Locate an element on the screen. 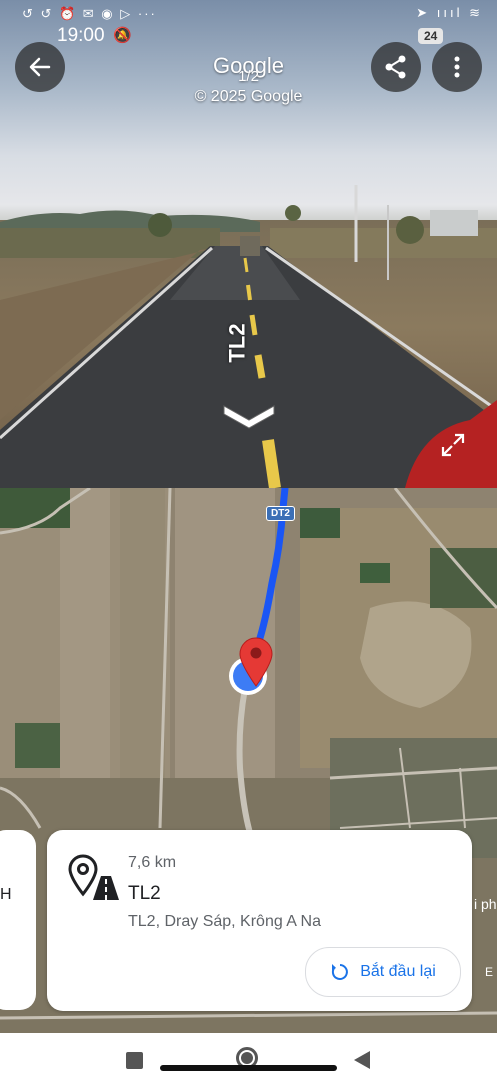  system-navigation-bar is located at coordinates (248, 1056).